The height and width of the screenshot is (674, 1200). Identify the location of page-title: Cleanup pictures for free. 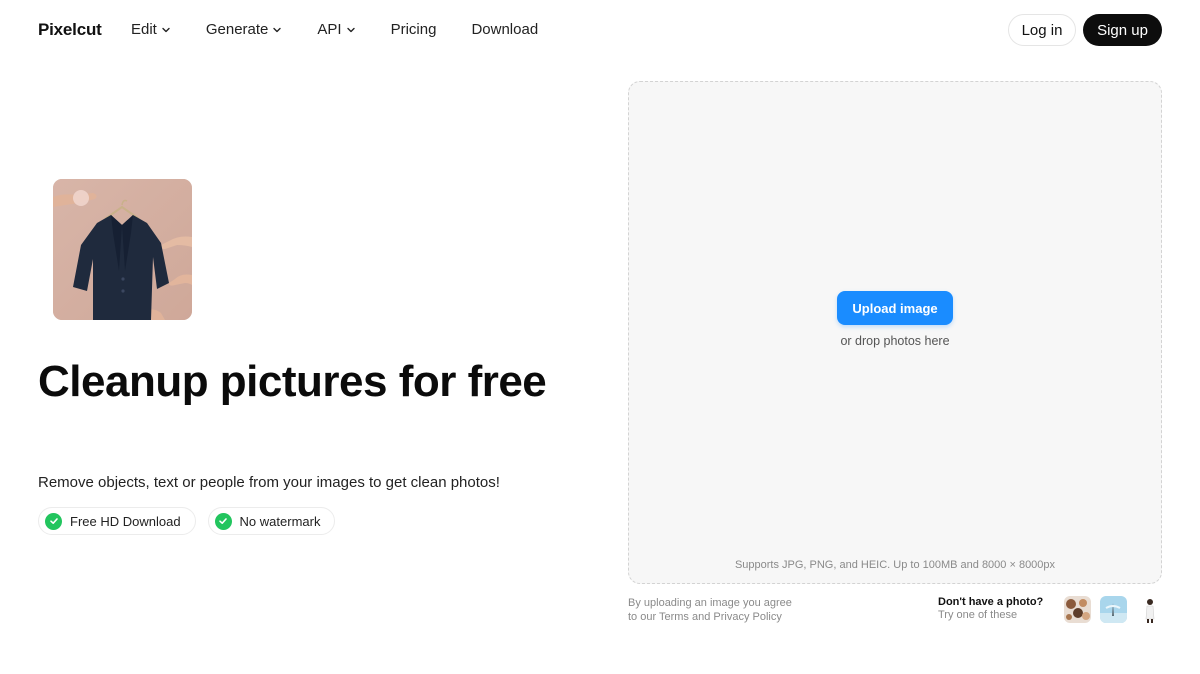
(292, 381).